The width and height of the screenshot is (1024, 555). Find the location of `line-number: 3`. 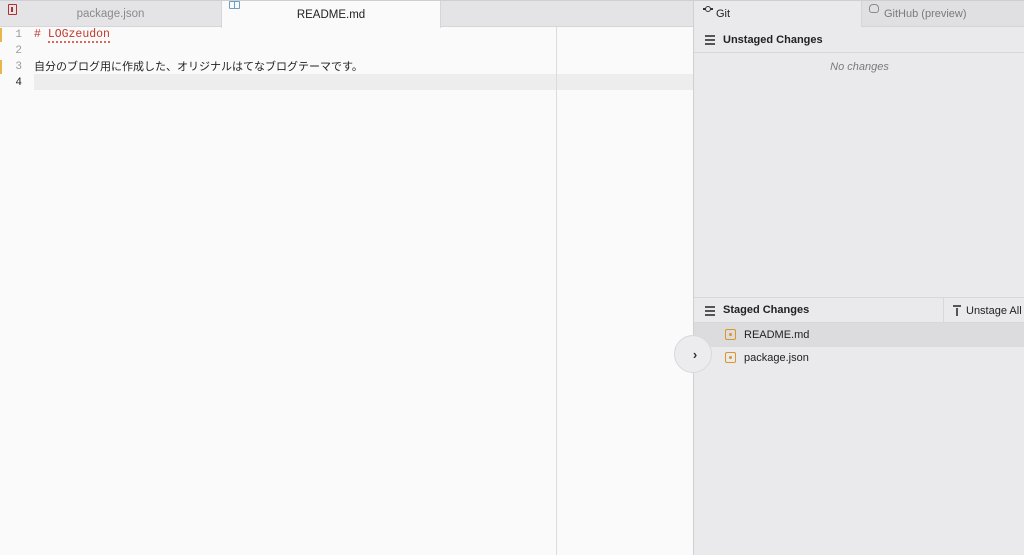

line-number: 3 is located at coordinates (18, 67).